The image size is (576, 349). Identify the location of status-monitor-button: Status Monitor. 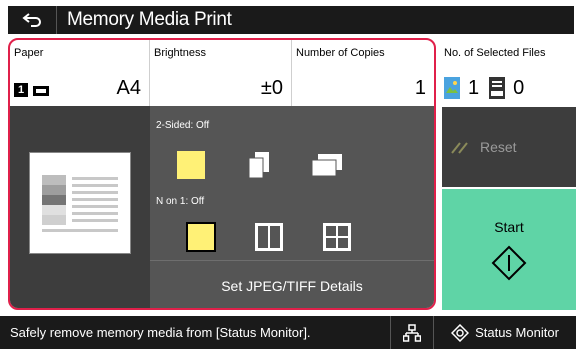
(505, 332).